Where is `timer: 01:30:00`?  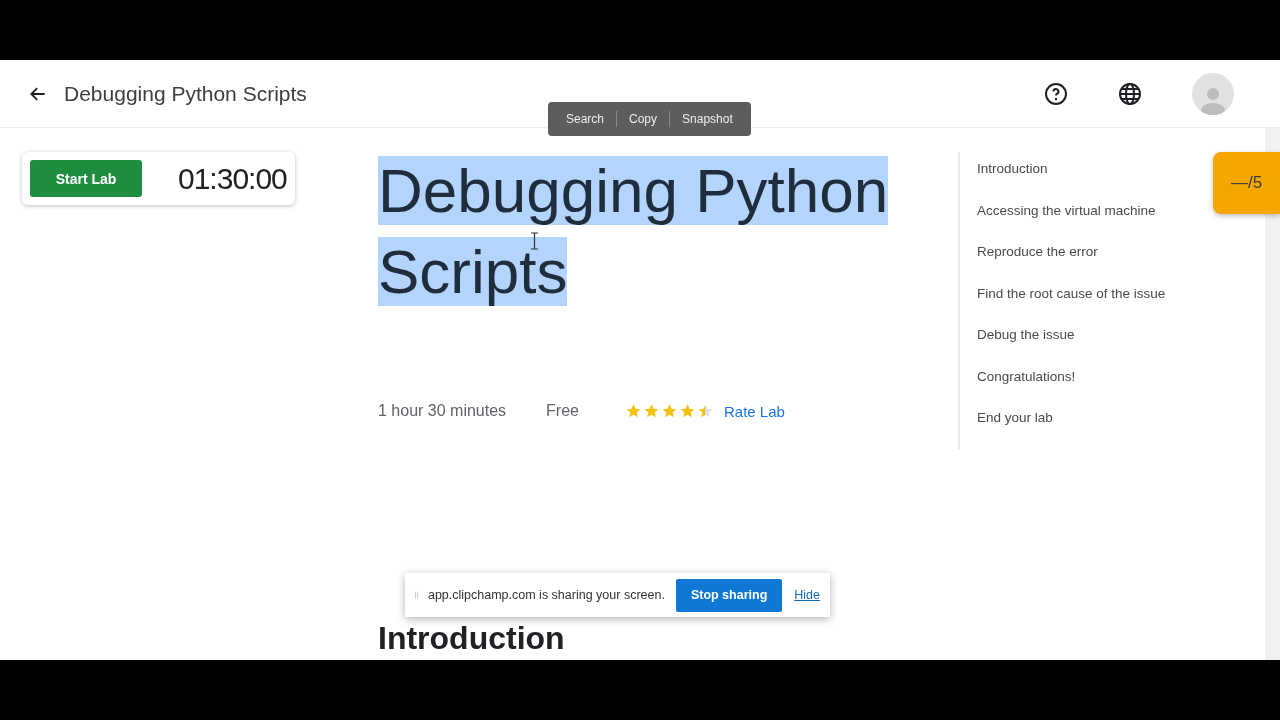
timer: 01:30:00 is located at coordinates (232, 178).